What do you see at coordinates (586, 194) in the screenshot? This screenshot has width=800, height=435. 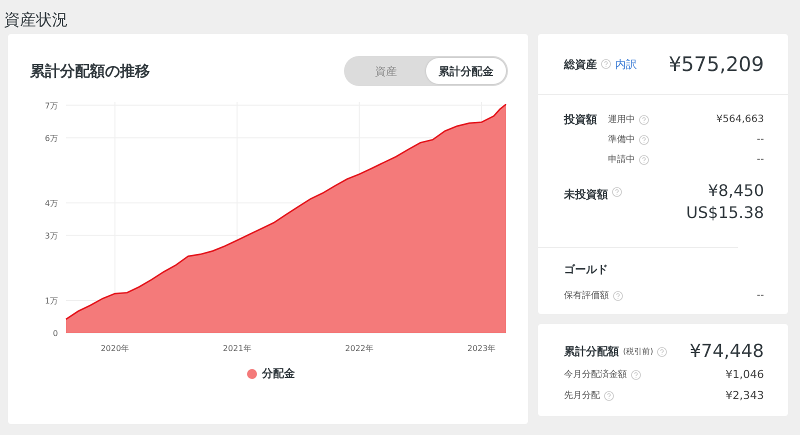 I see `uninvested-label: 未投資額` at bounding box center [586, 194].